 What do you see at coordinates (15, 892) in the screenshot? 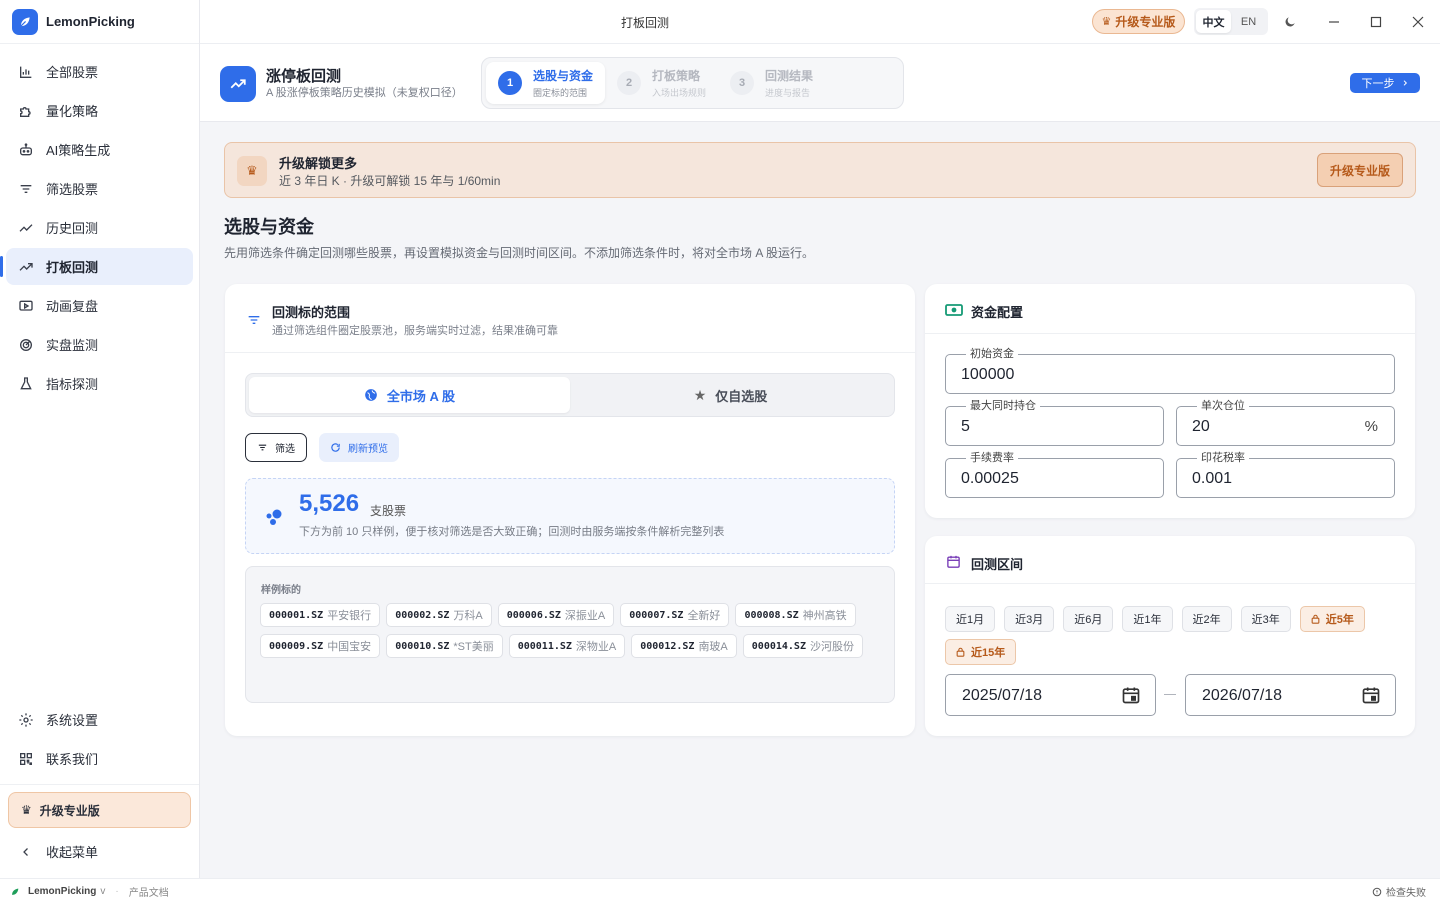
I see `leaf-icon` at bounding box center [15, 892].